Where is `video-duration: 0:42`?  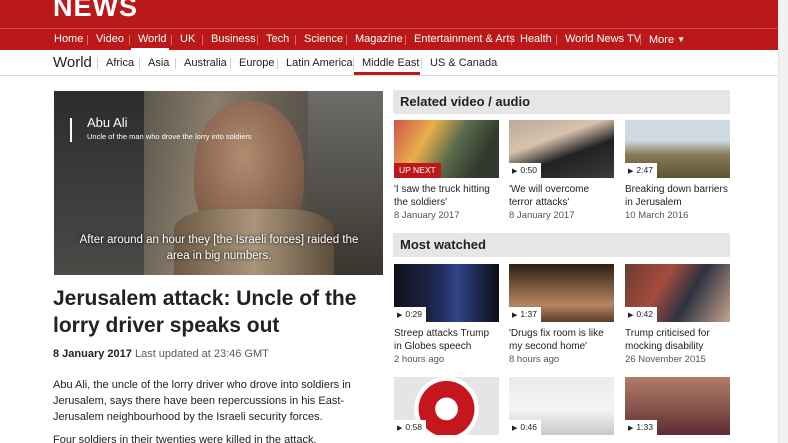 video-duration: 0:42 is located at coordinates (644, 314).